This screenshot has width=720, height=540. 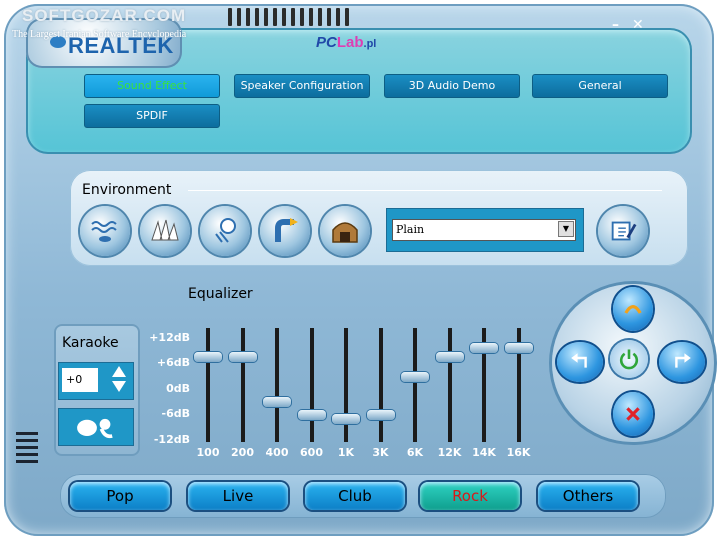 I want to click on preset-club-button: Club, so click(x=355, y=496).